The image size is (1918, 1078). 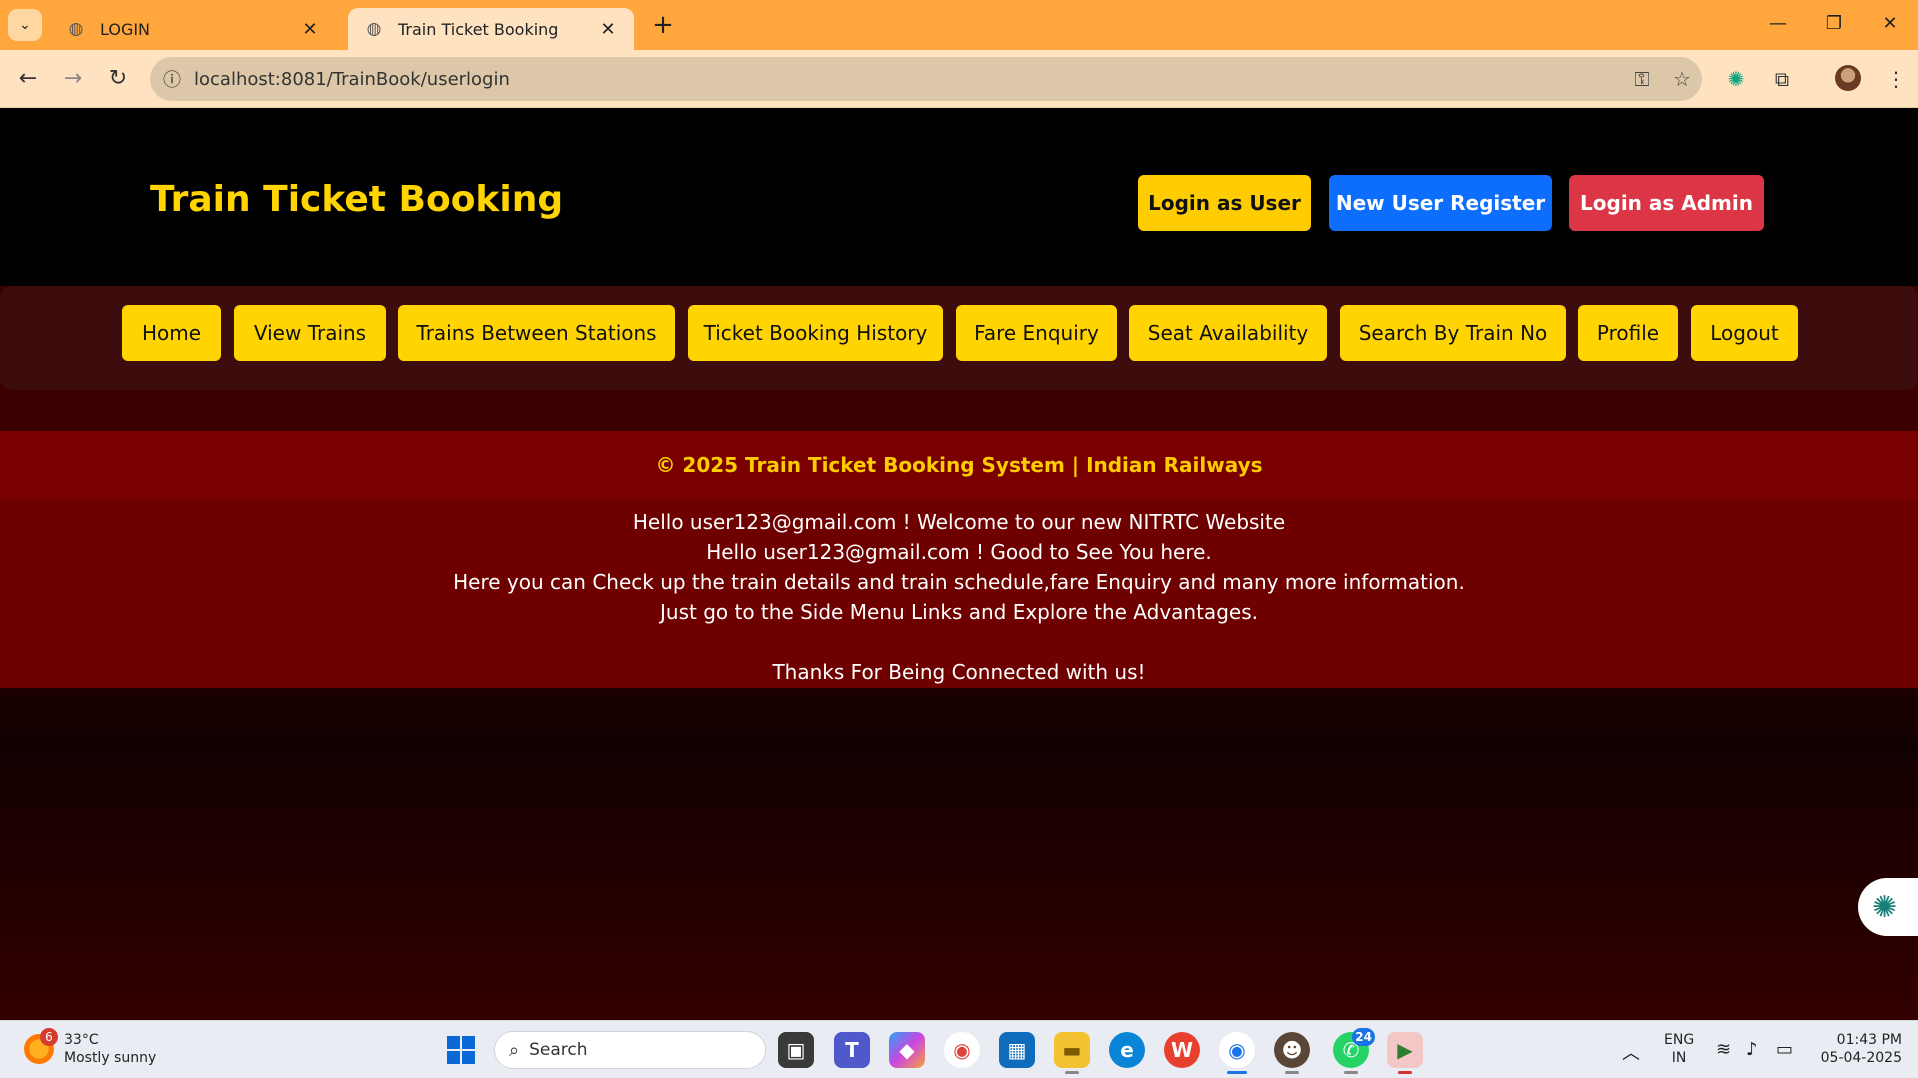 What do you see at coordinates (1354, 1051) in the screenshot?
I see `whatsapp-icon: ✆ 24` at bounding box center [1354, 1051].